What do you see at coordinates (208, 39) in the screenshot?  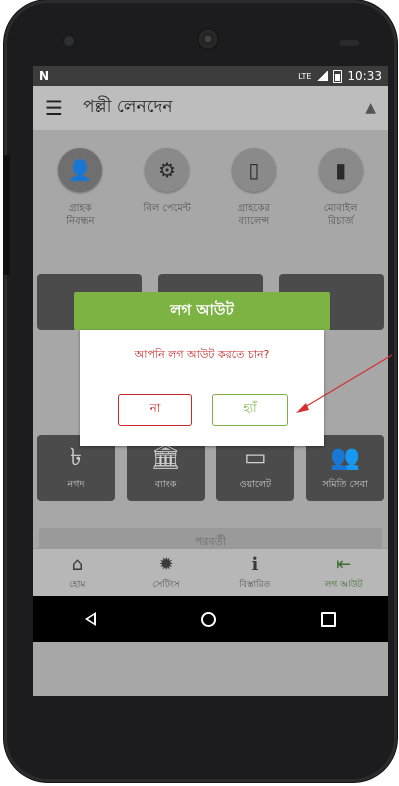 I see `earpiece` at bounding box center [208, 39].